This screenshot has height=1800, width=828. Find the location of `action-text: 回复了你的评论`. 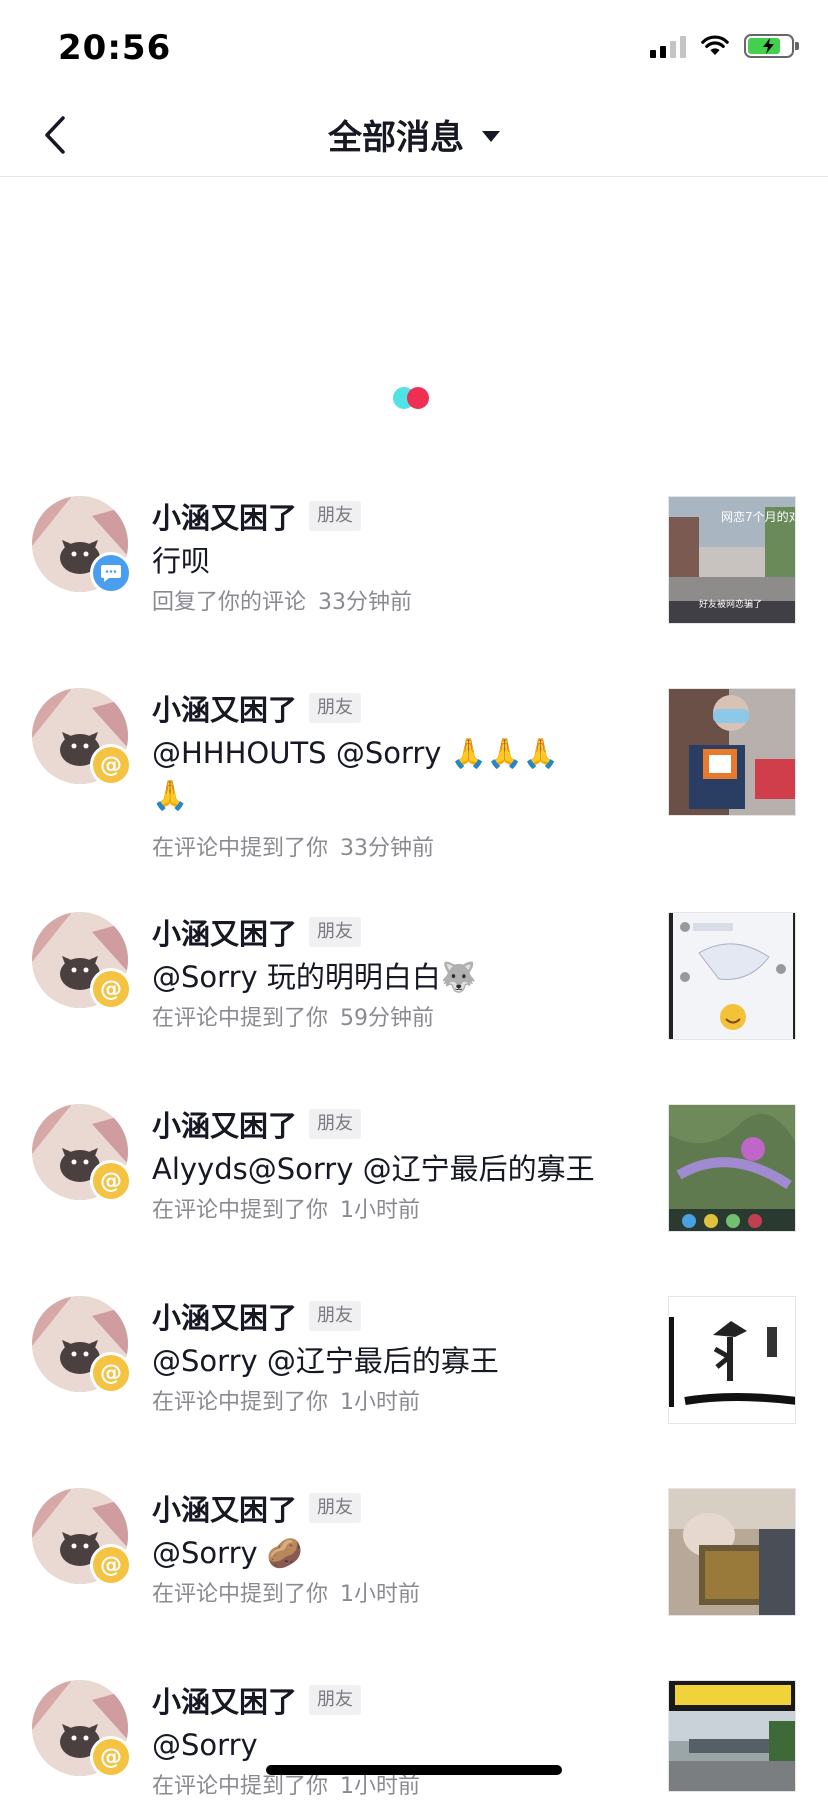

action-text: 回复了你的评论 is located at coordinates (229, 602).